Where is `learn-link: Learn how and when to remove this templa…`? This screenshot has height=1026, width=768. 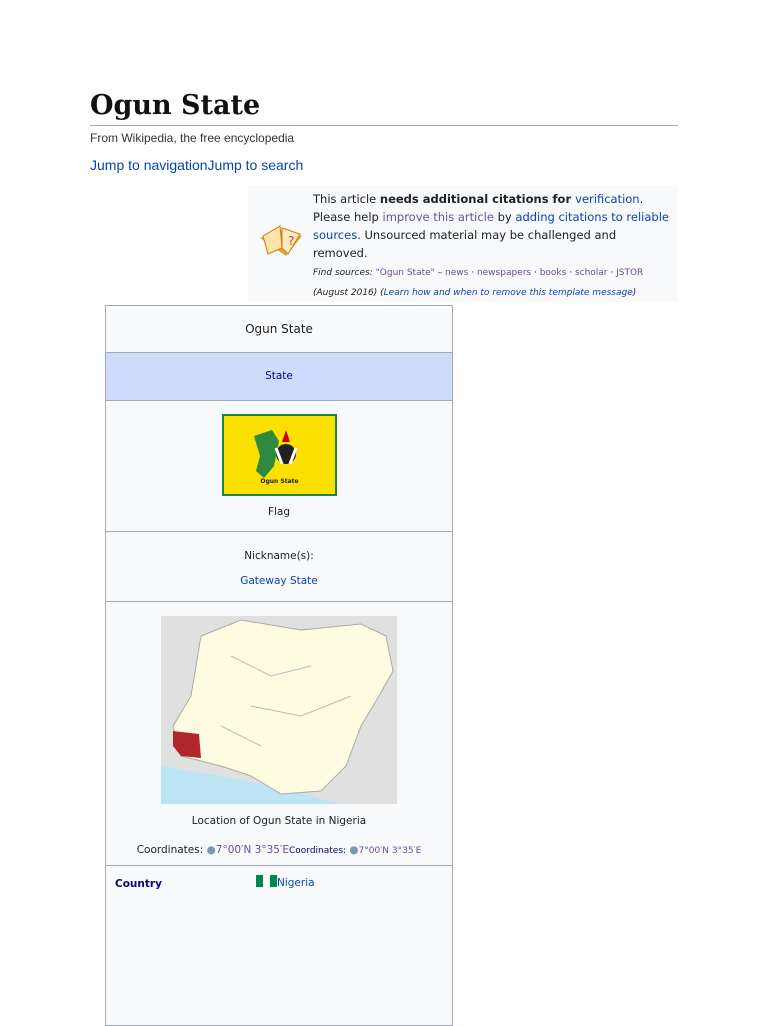 learn-link: Learn how and when to remove this templa… is located at coordinates (508, 293).